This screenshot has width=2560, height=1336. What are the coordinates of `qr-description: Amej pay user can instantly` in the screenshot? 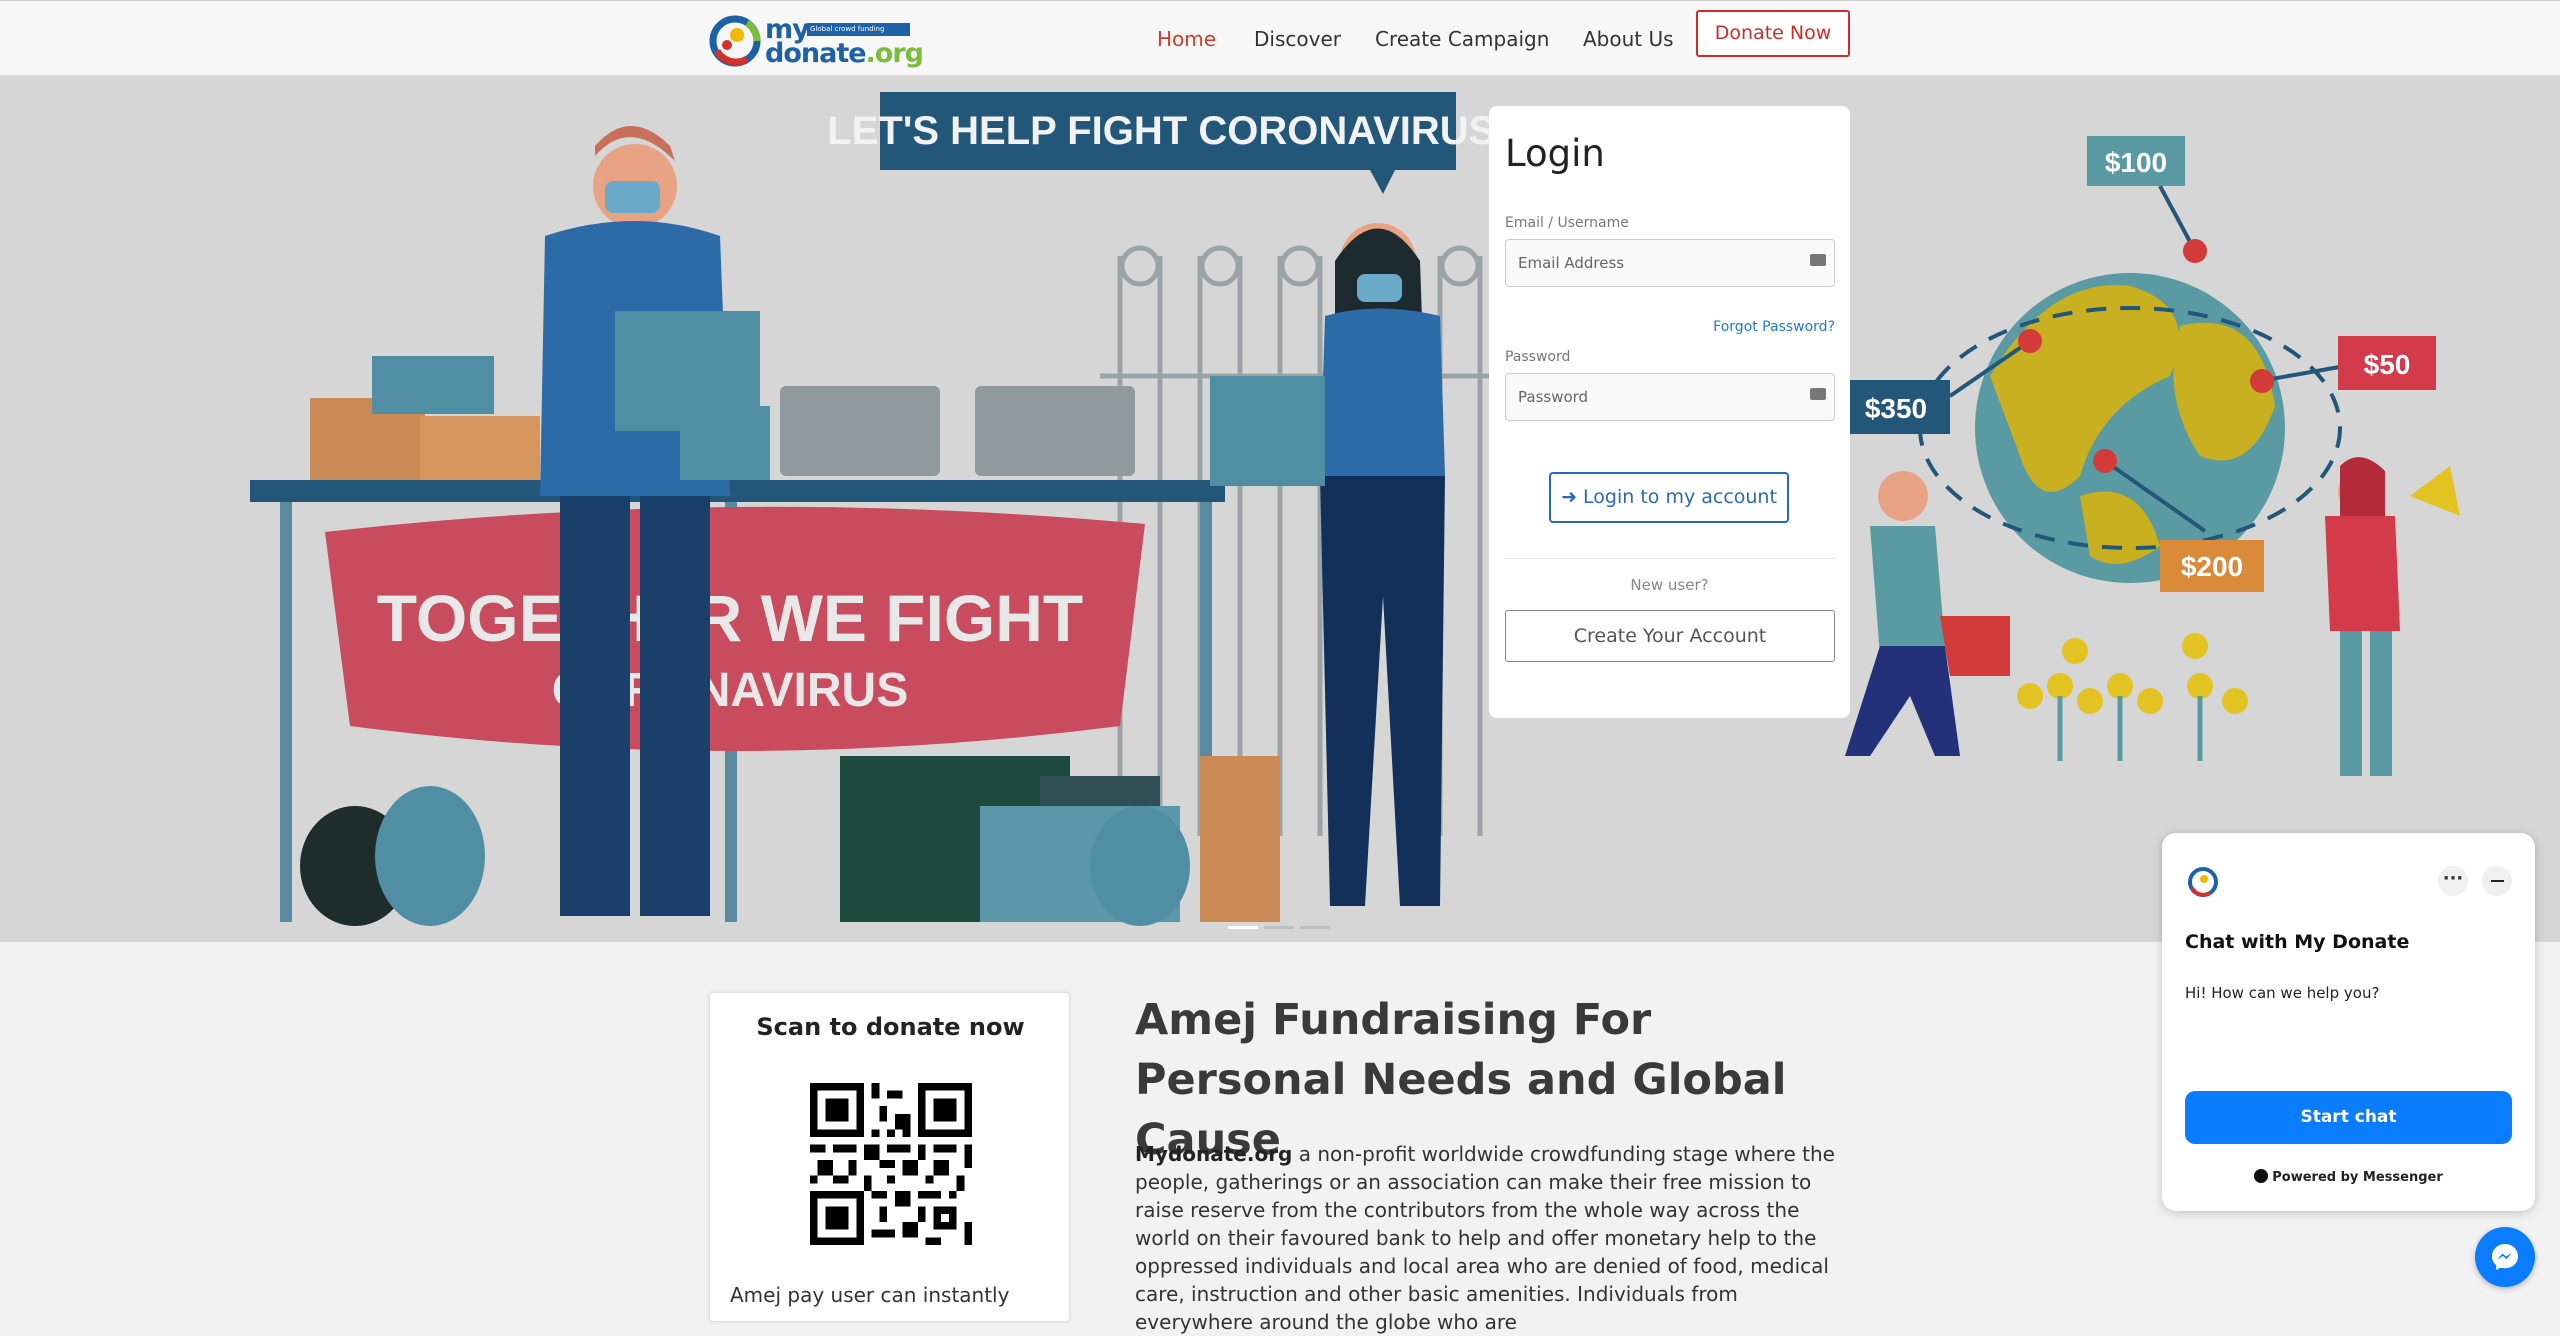 It's located at (870, 1295).